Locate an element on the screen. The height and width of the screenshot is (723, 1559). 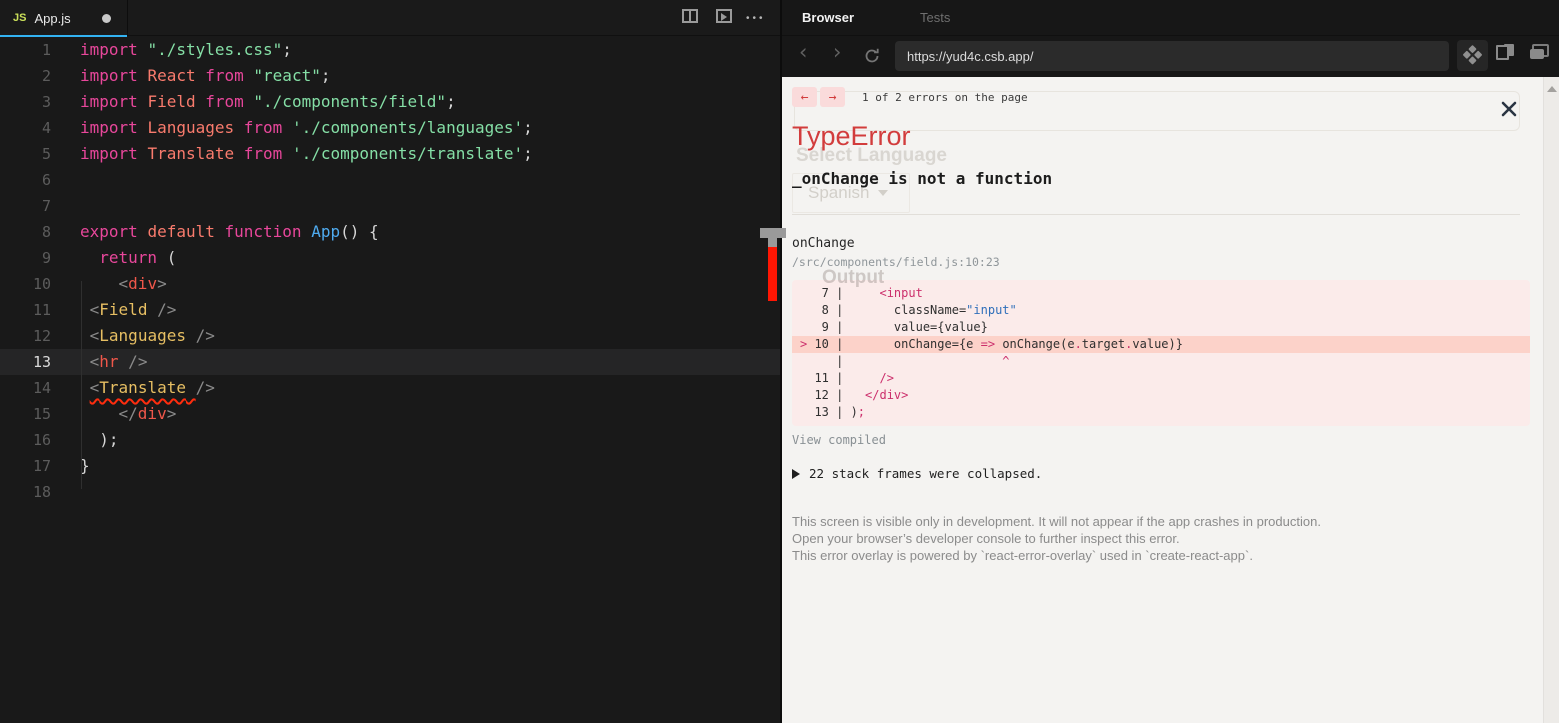
js-file-icon: JS is located at coordinates (20, 18).